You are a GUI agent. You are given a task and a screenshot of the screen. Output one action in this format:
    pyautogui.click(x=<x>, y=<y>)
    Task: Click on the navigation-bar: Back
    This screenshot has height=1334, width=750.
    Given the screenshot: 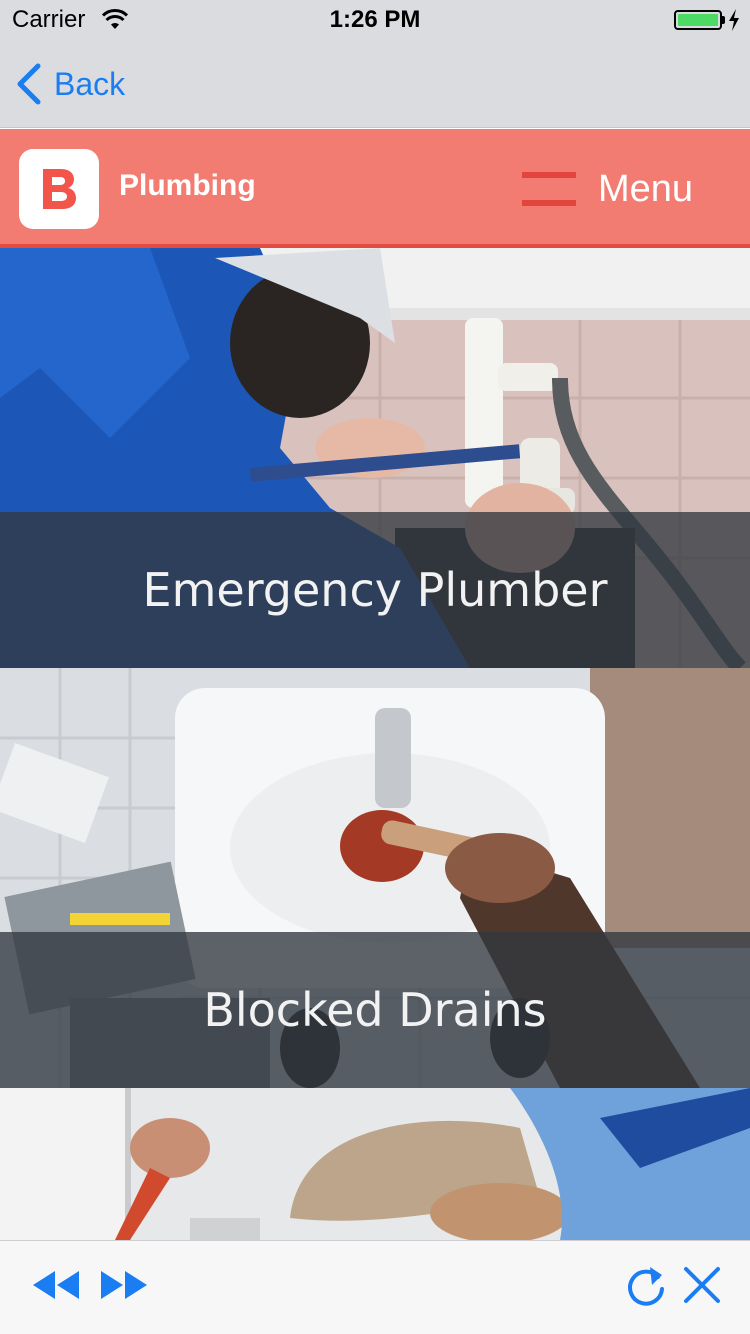 What is the action you would take?
    pyautogui.click(x=375, y=84)
    